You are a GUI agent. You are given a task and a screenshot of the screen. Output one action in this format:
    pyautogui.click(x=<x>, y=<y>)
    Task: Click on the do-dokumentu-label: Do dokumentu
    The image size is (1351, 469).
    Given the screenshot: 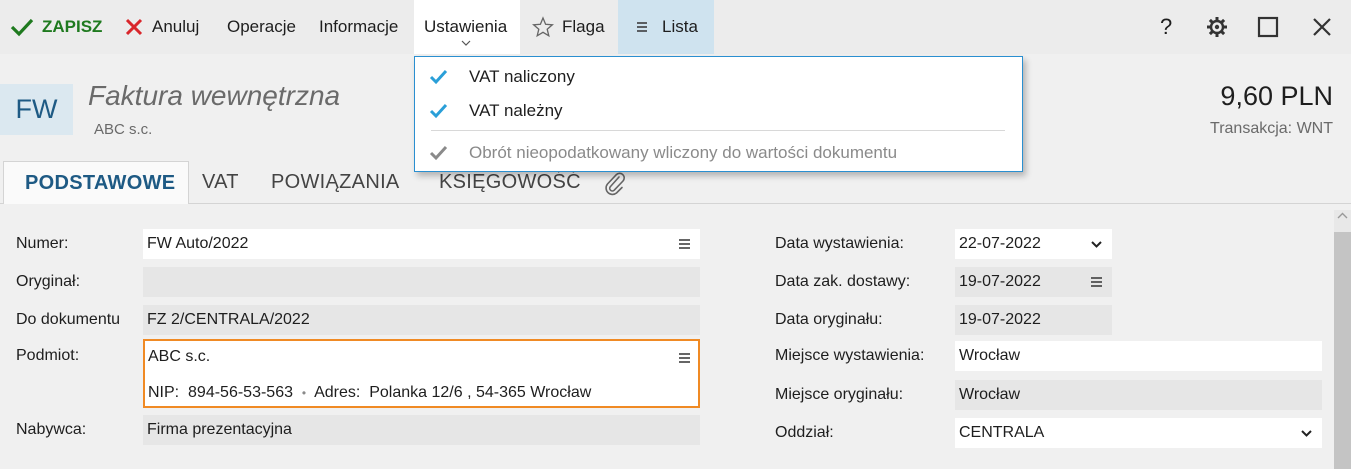 What is the action you would take?
    pyautogui.click(x=68, y=319)
    